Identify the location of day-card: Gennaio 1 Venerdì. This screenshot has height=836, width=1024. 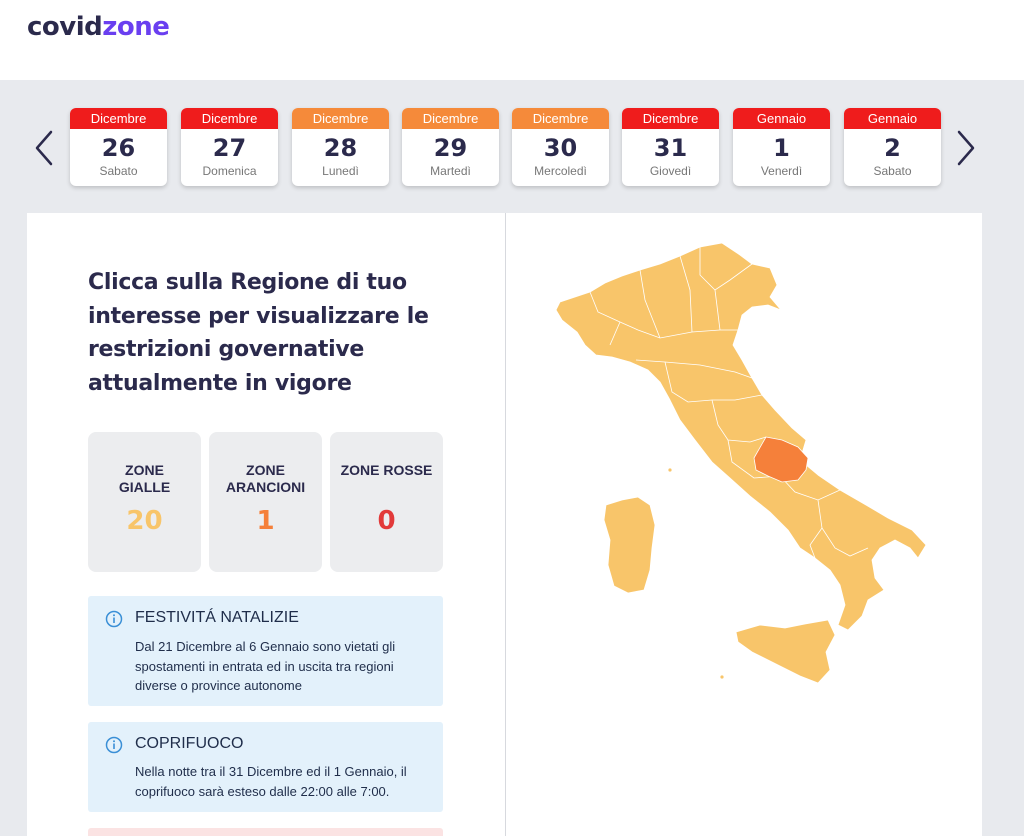
(781, 147).